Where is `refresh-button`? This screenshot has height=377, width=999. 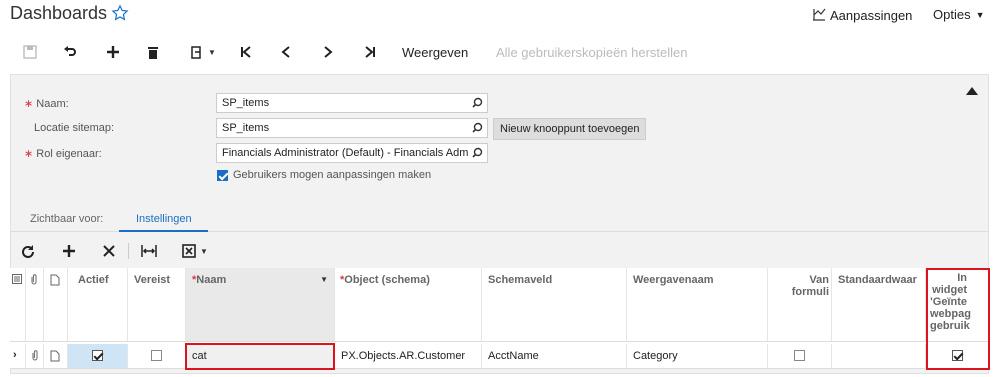 refresh-button is located at coordinates (28, 251).